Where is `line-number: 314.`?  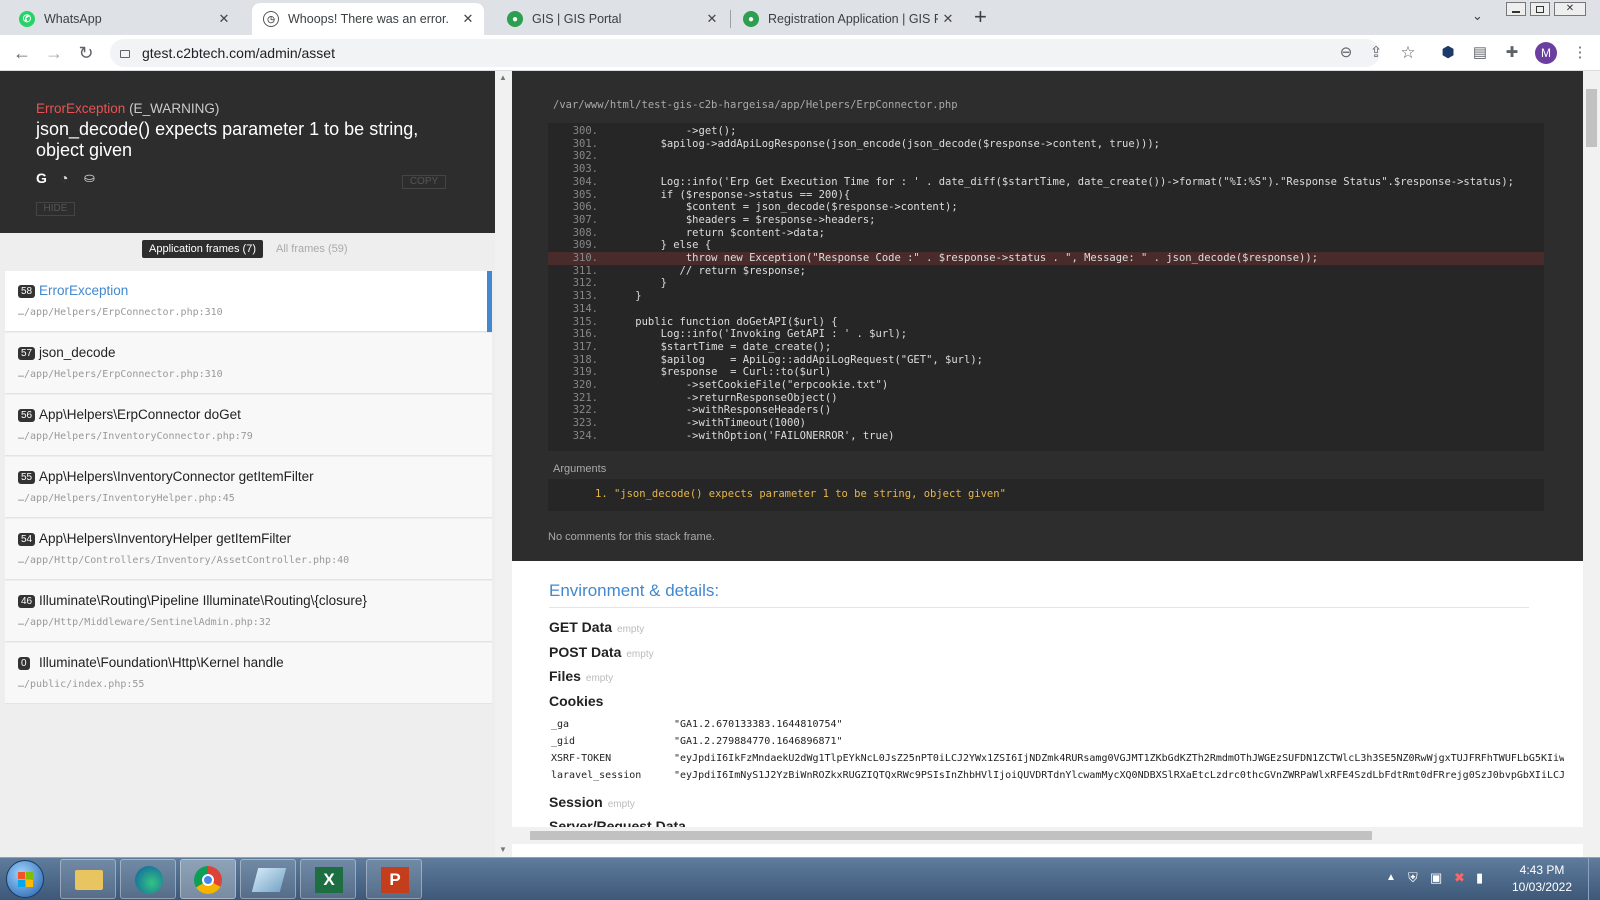 line-number: 314. is located at coordinates (585, 308).